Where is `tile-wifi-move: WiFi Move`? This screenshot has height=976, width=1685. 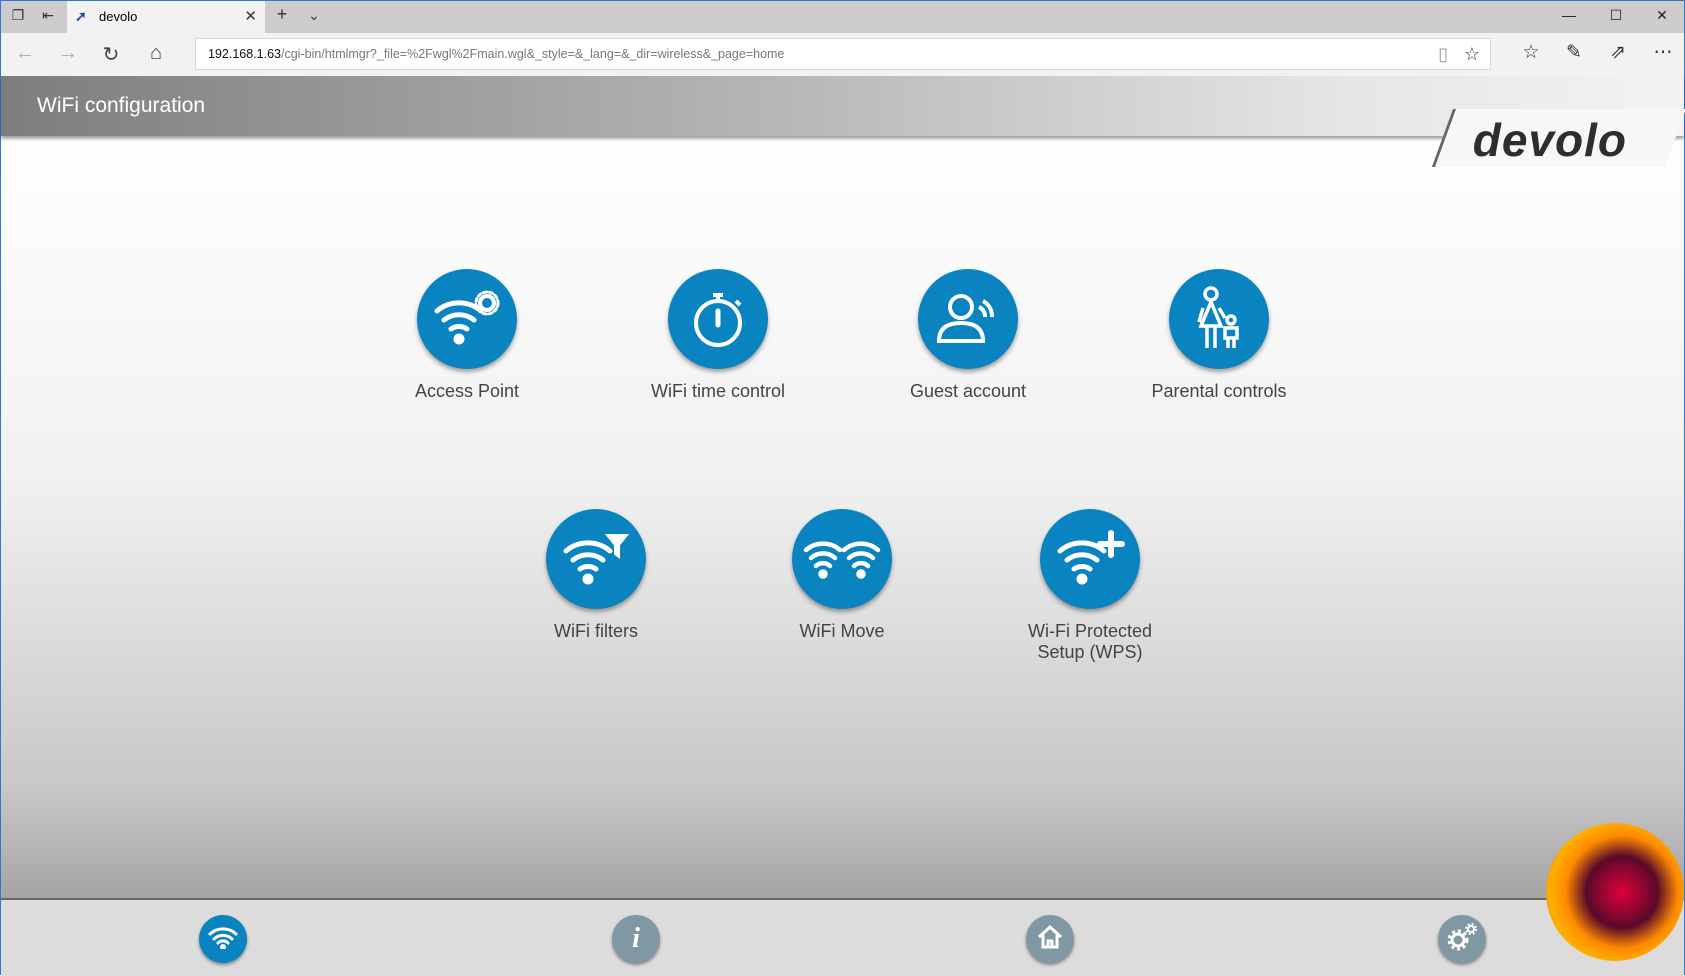 tile-wifi-move: WiFi Move is located at coordinates (842, 575).